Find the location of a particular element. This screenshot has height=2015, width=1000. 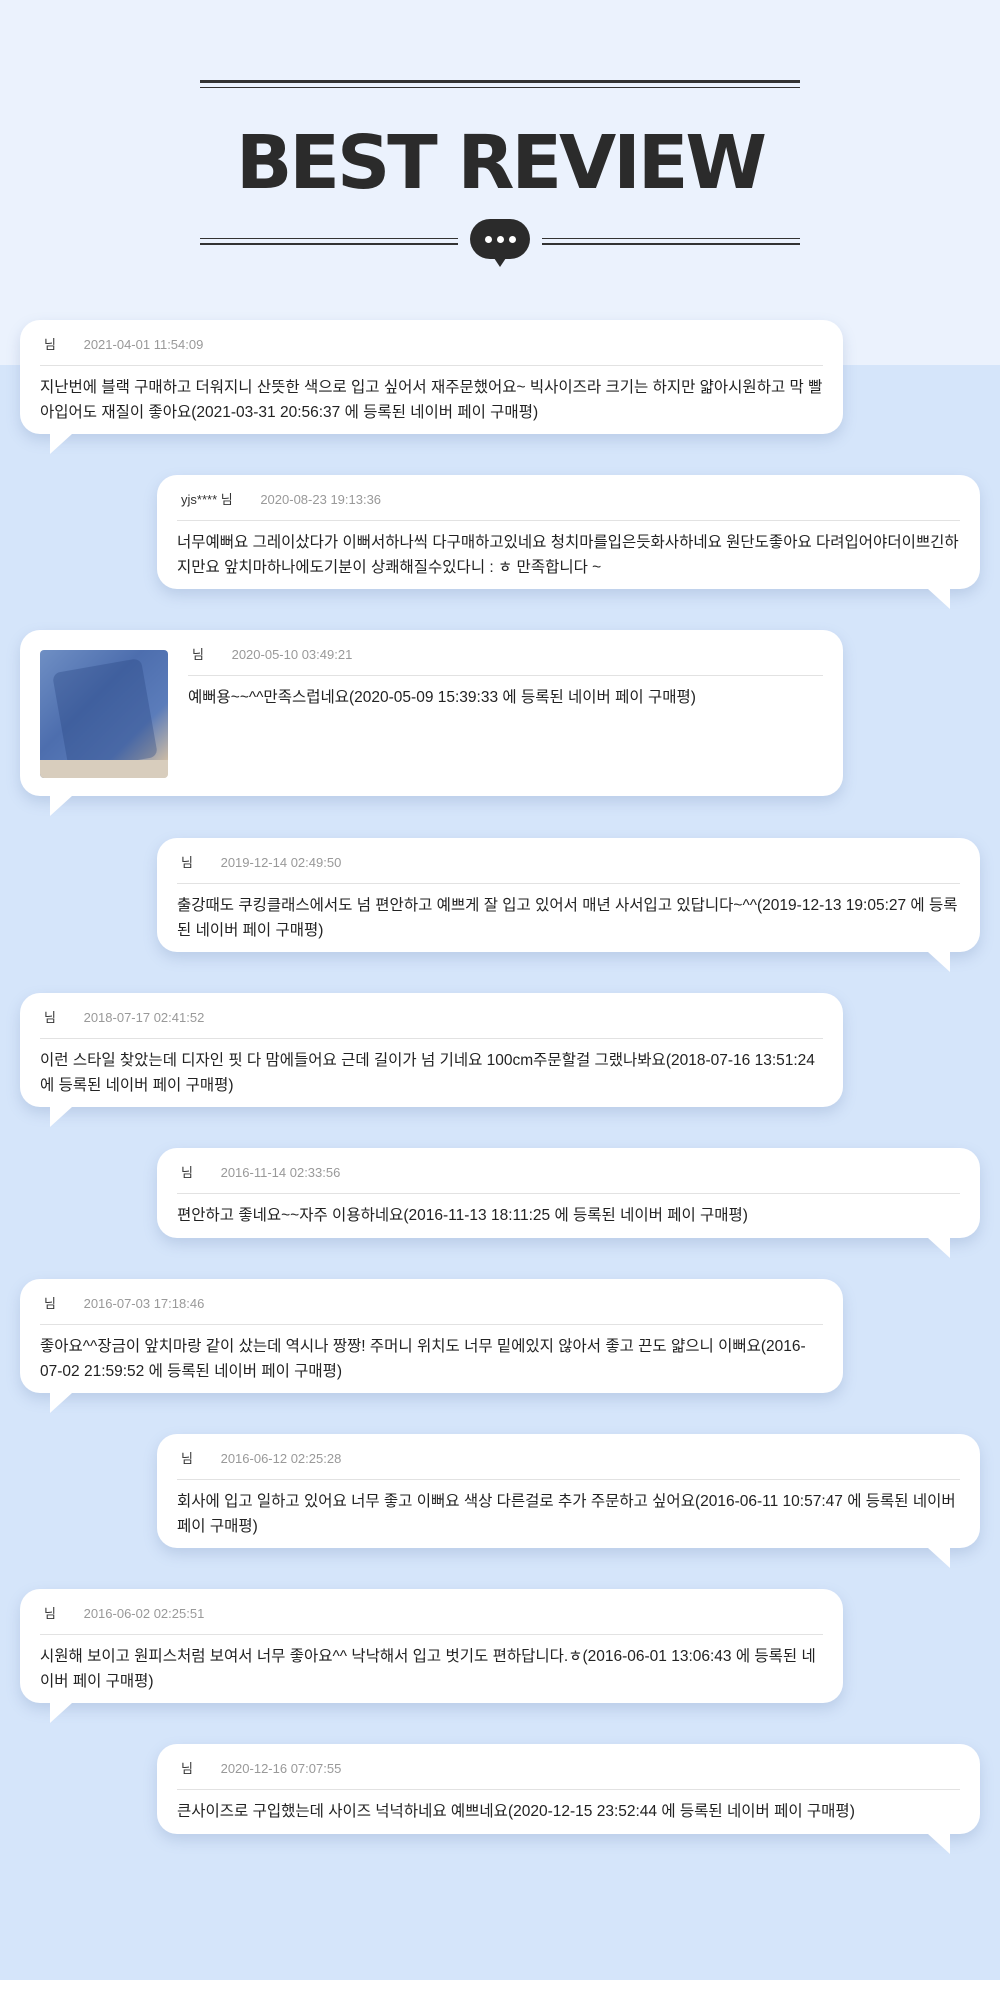

review-meta: 님 2016-06-12 02:25:28 is located at coordinates (568, 1464).